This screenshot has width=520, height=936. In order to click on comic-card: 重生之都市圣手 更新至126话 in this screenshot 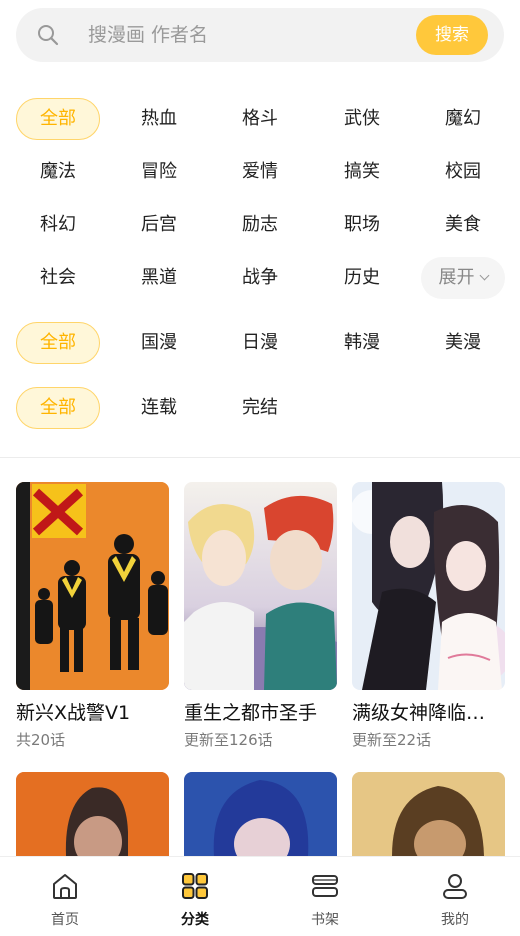, I will do `click(260, 616)`.